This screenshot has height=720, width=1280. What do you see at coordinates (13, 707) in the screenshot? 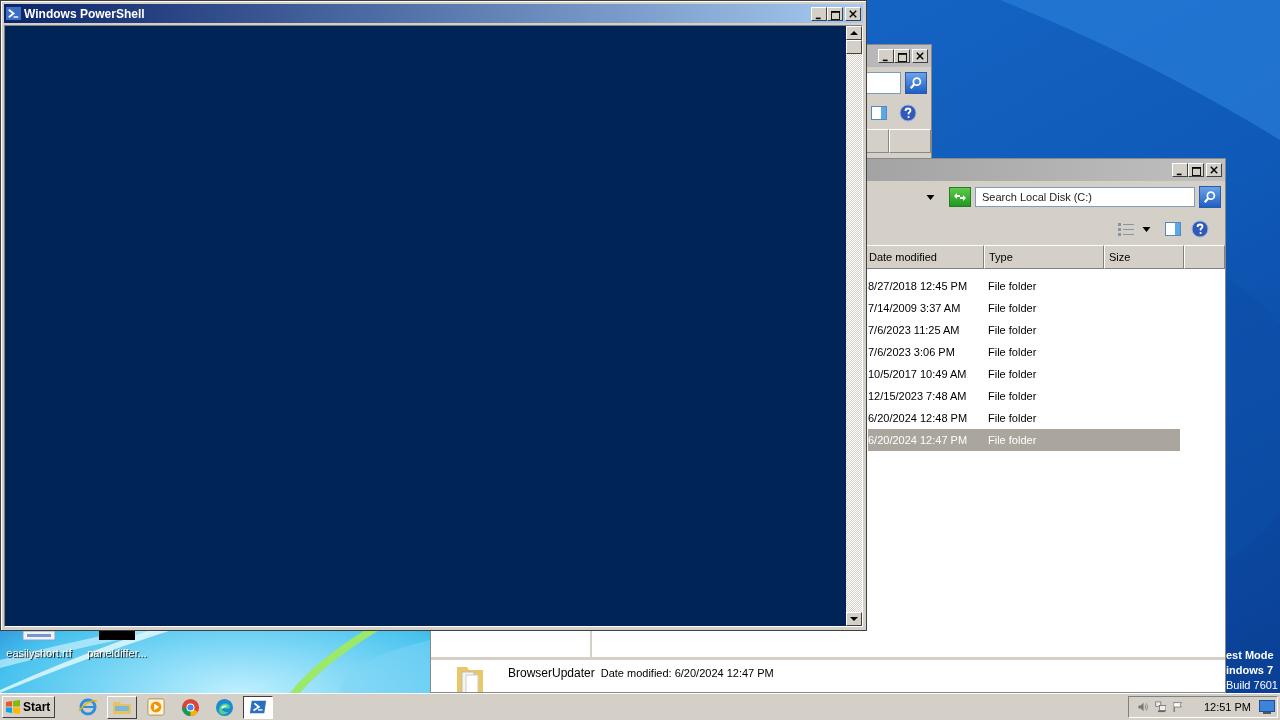
I see `windows-logo-icon` at bounding box center [13, 707].